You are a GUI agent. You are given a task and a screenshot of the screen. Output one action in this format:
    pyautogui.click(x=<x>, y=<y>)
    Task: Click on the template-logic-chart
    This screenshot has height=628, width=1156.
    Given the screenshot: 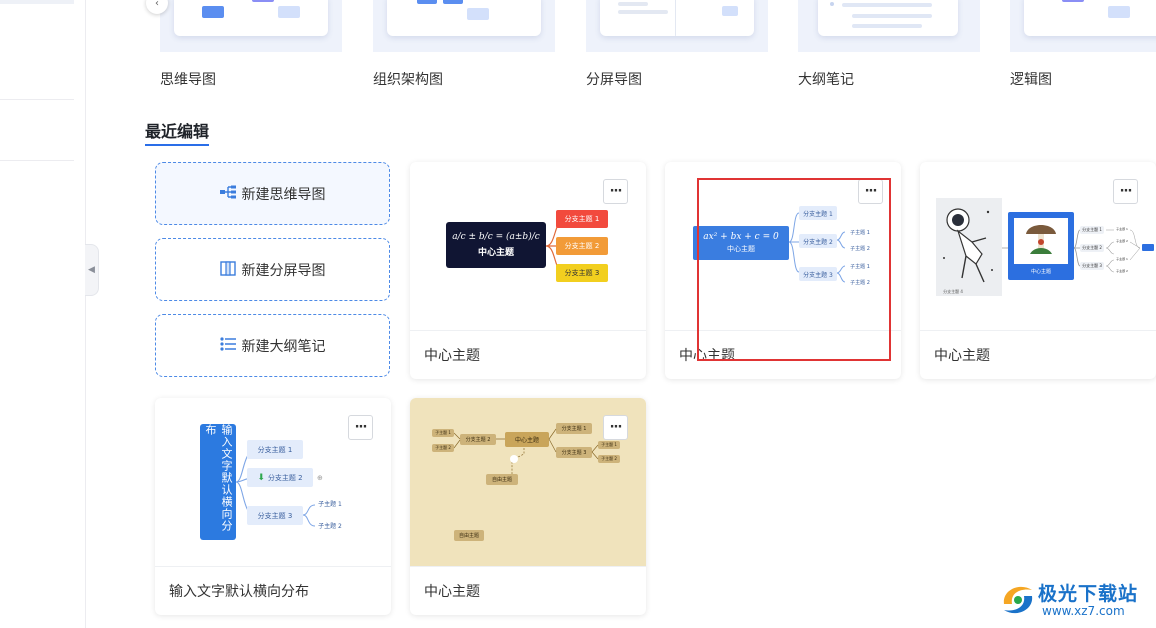 What is the action you would take?
    pyautogui.click(x=1083, y=26)
    